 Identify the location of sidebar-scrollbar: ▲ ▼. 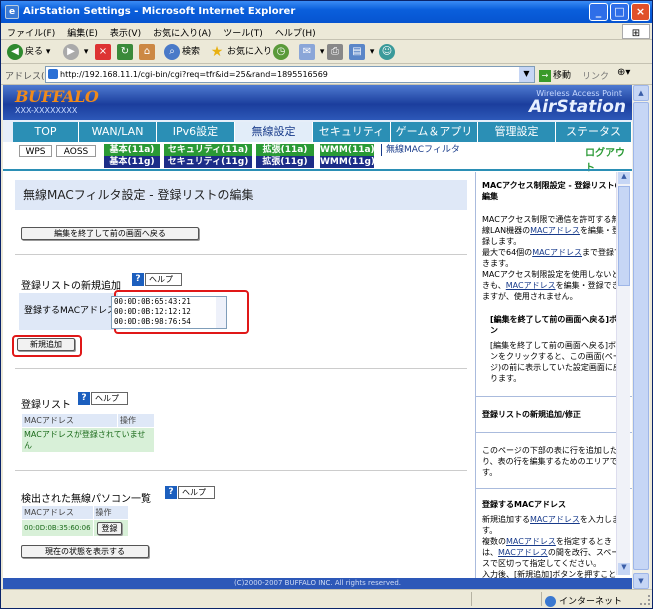
(623, 373).